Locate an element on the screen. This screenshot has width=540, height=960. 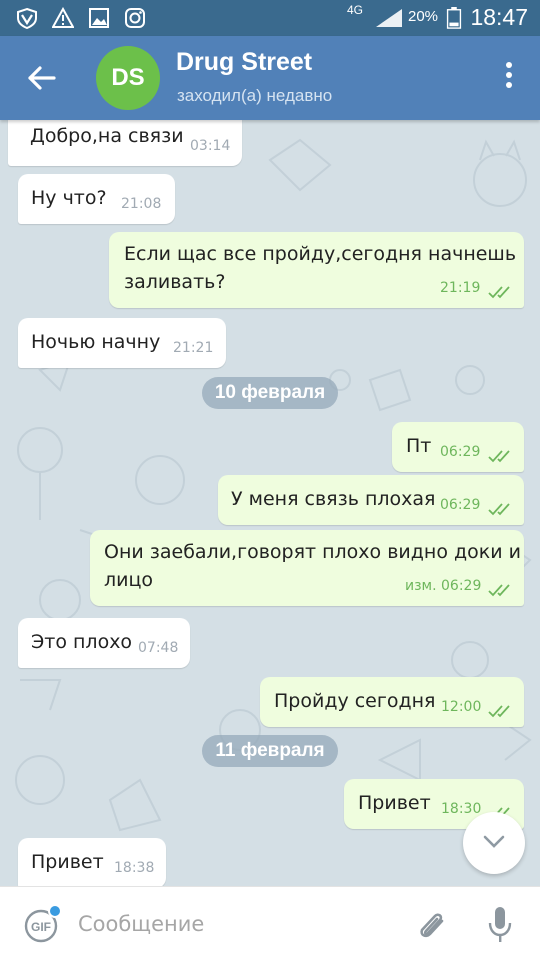
battery-icon is located at coordinates (454, 18).